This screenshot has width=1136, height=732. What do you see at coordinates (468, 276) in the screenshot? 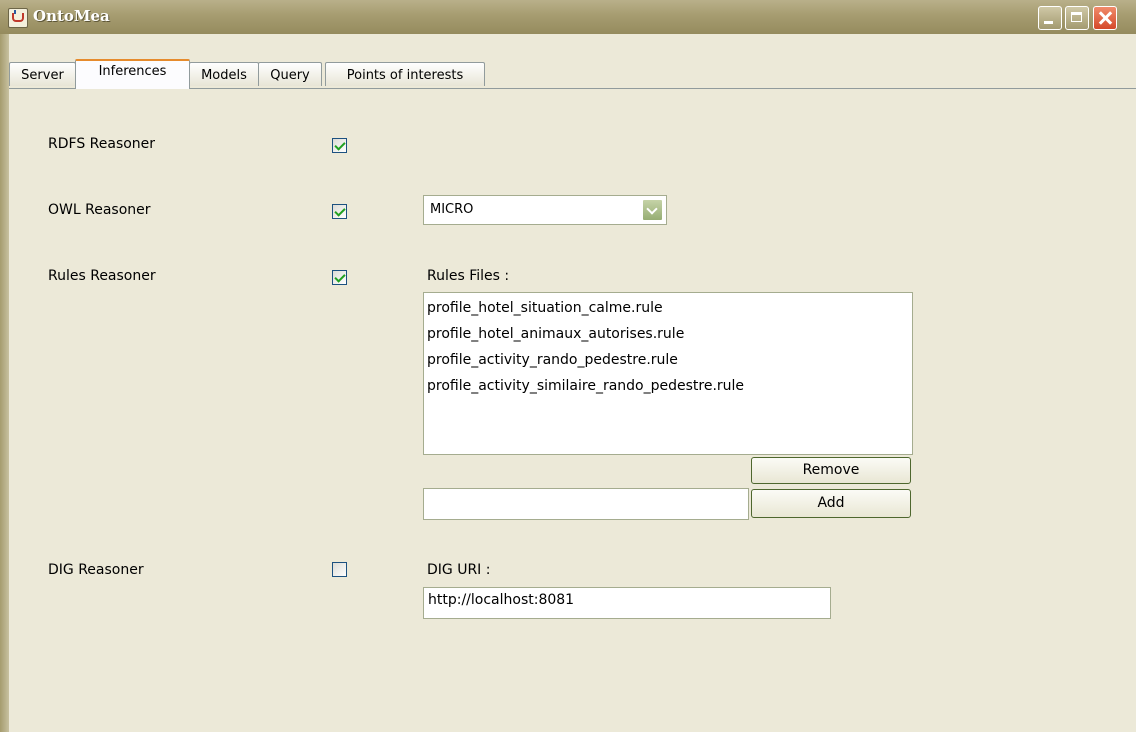
I see `rules-files-label: Rules Files :` at bounding box center [468, 276].